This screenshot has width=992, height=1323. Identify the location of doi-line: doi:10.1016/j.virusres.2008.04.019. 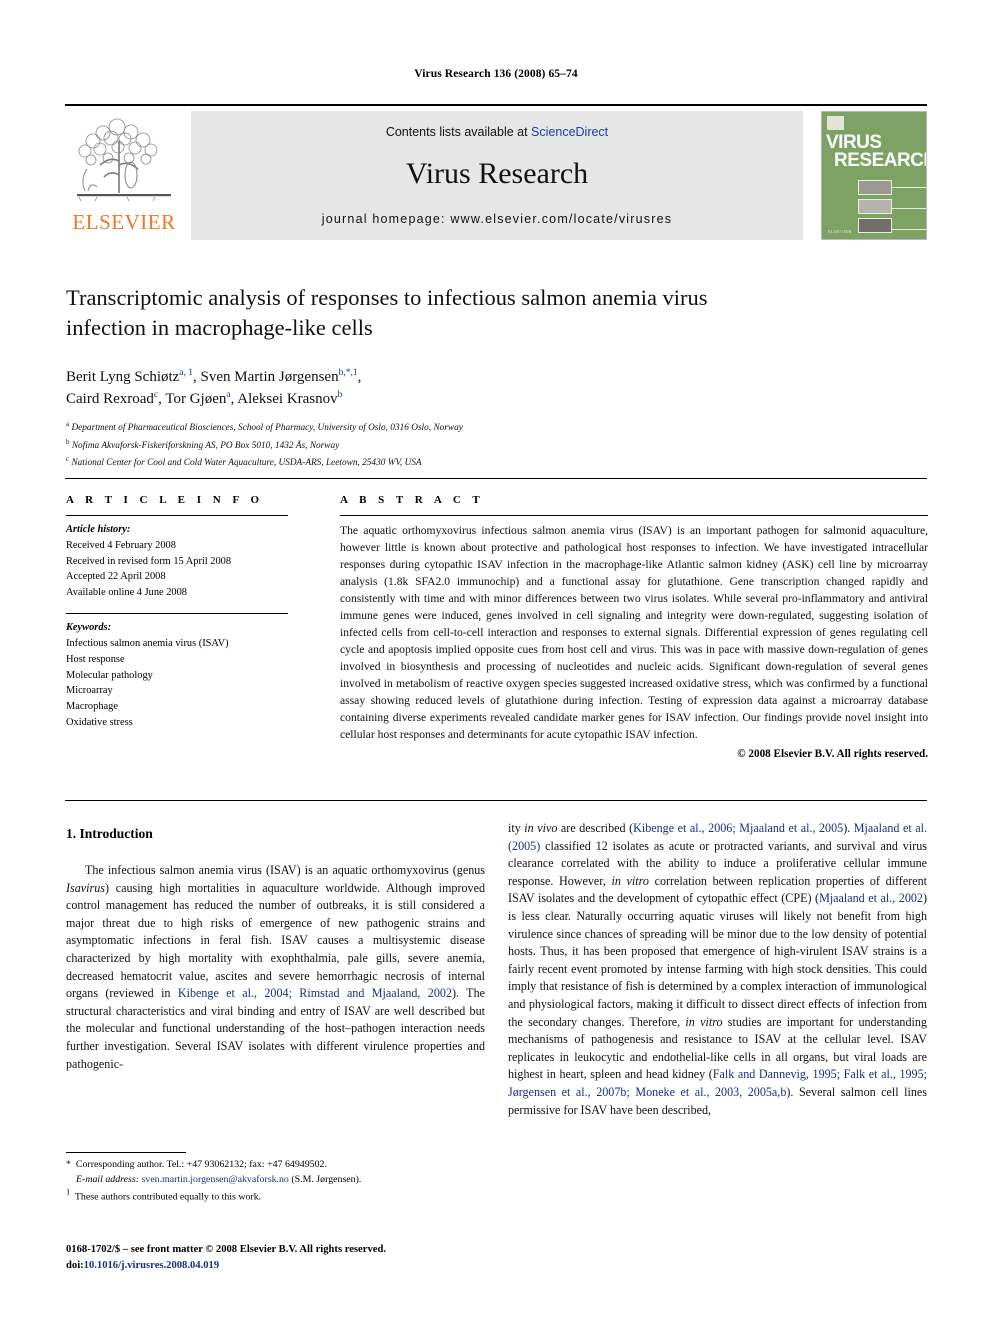
(301, 1266).